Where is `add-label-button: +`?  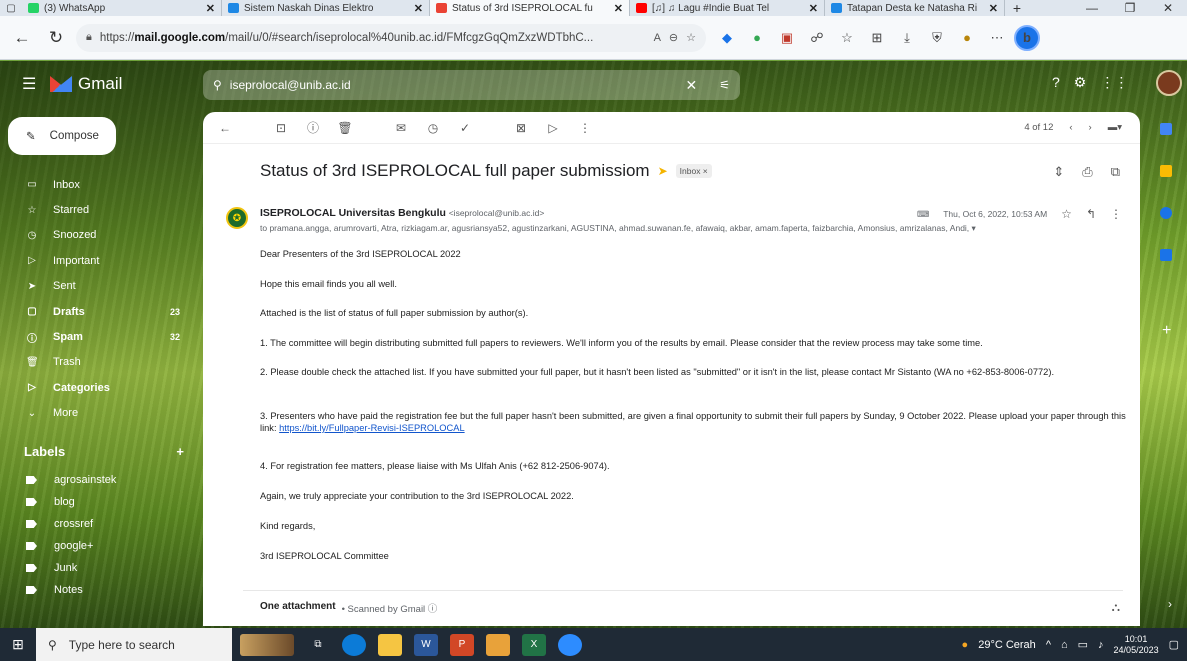 add-label-button: + is located at coordinates (180, 451).